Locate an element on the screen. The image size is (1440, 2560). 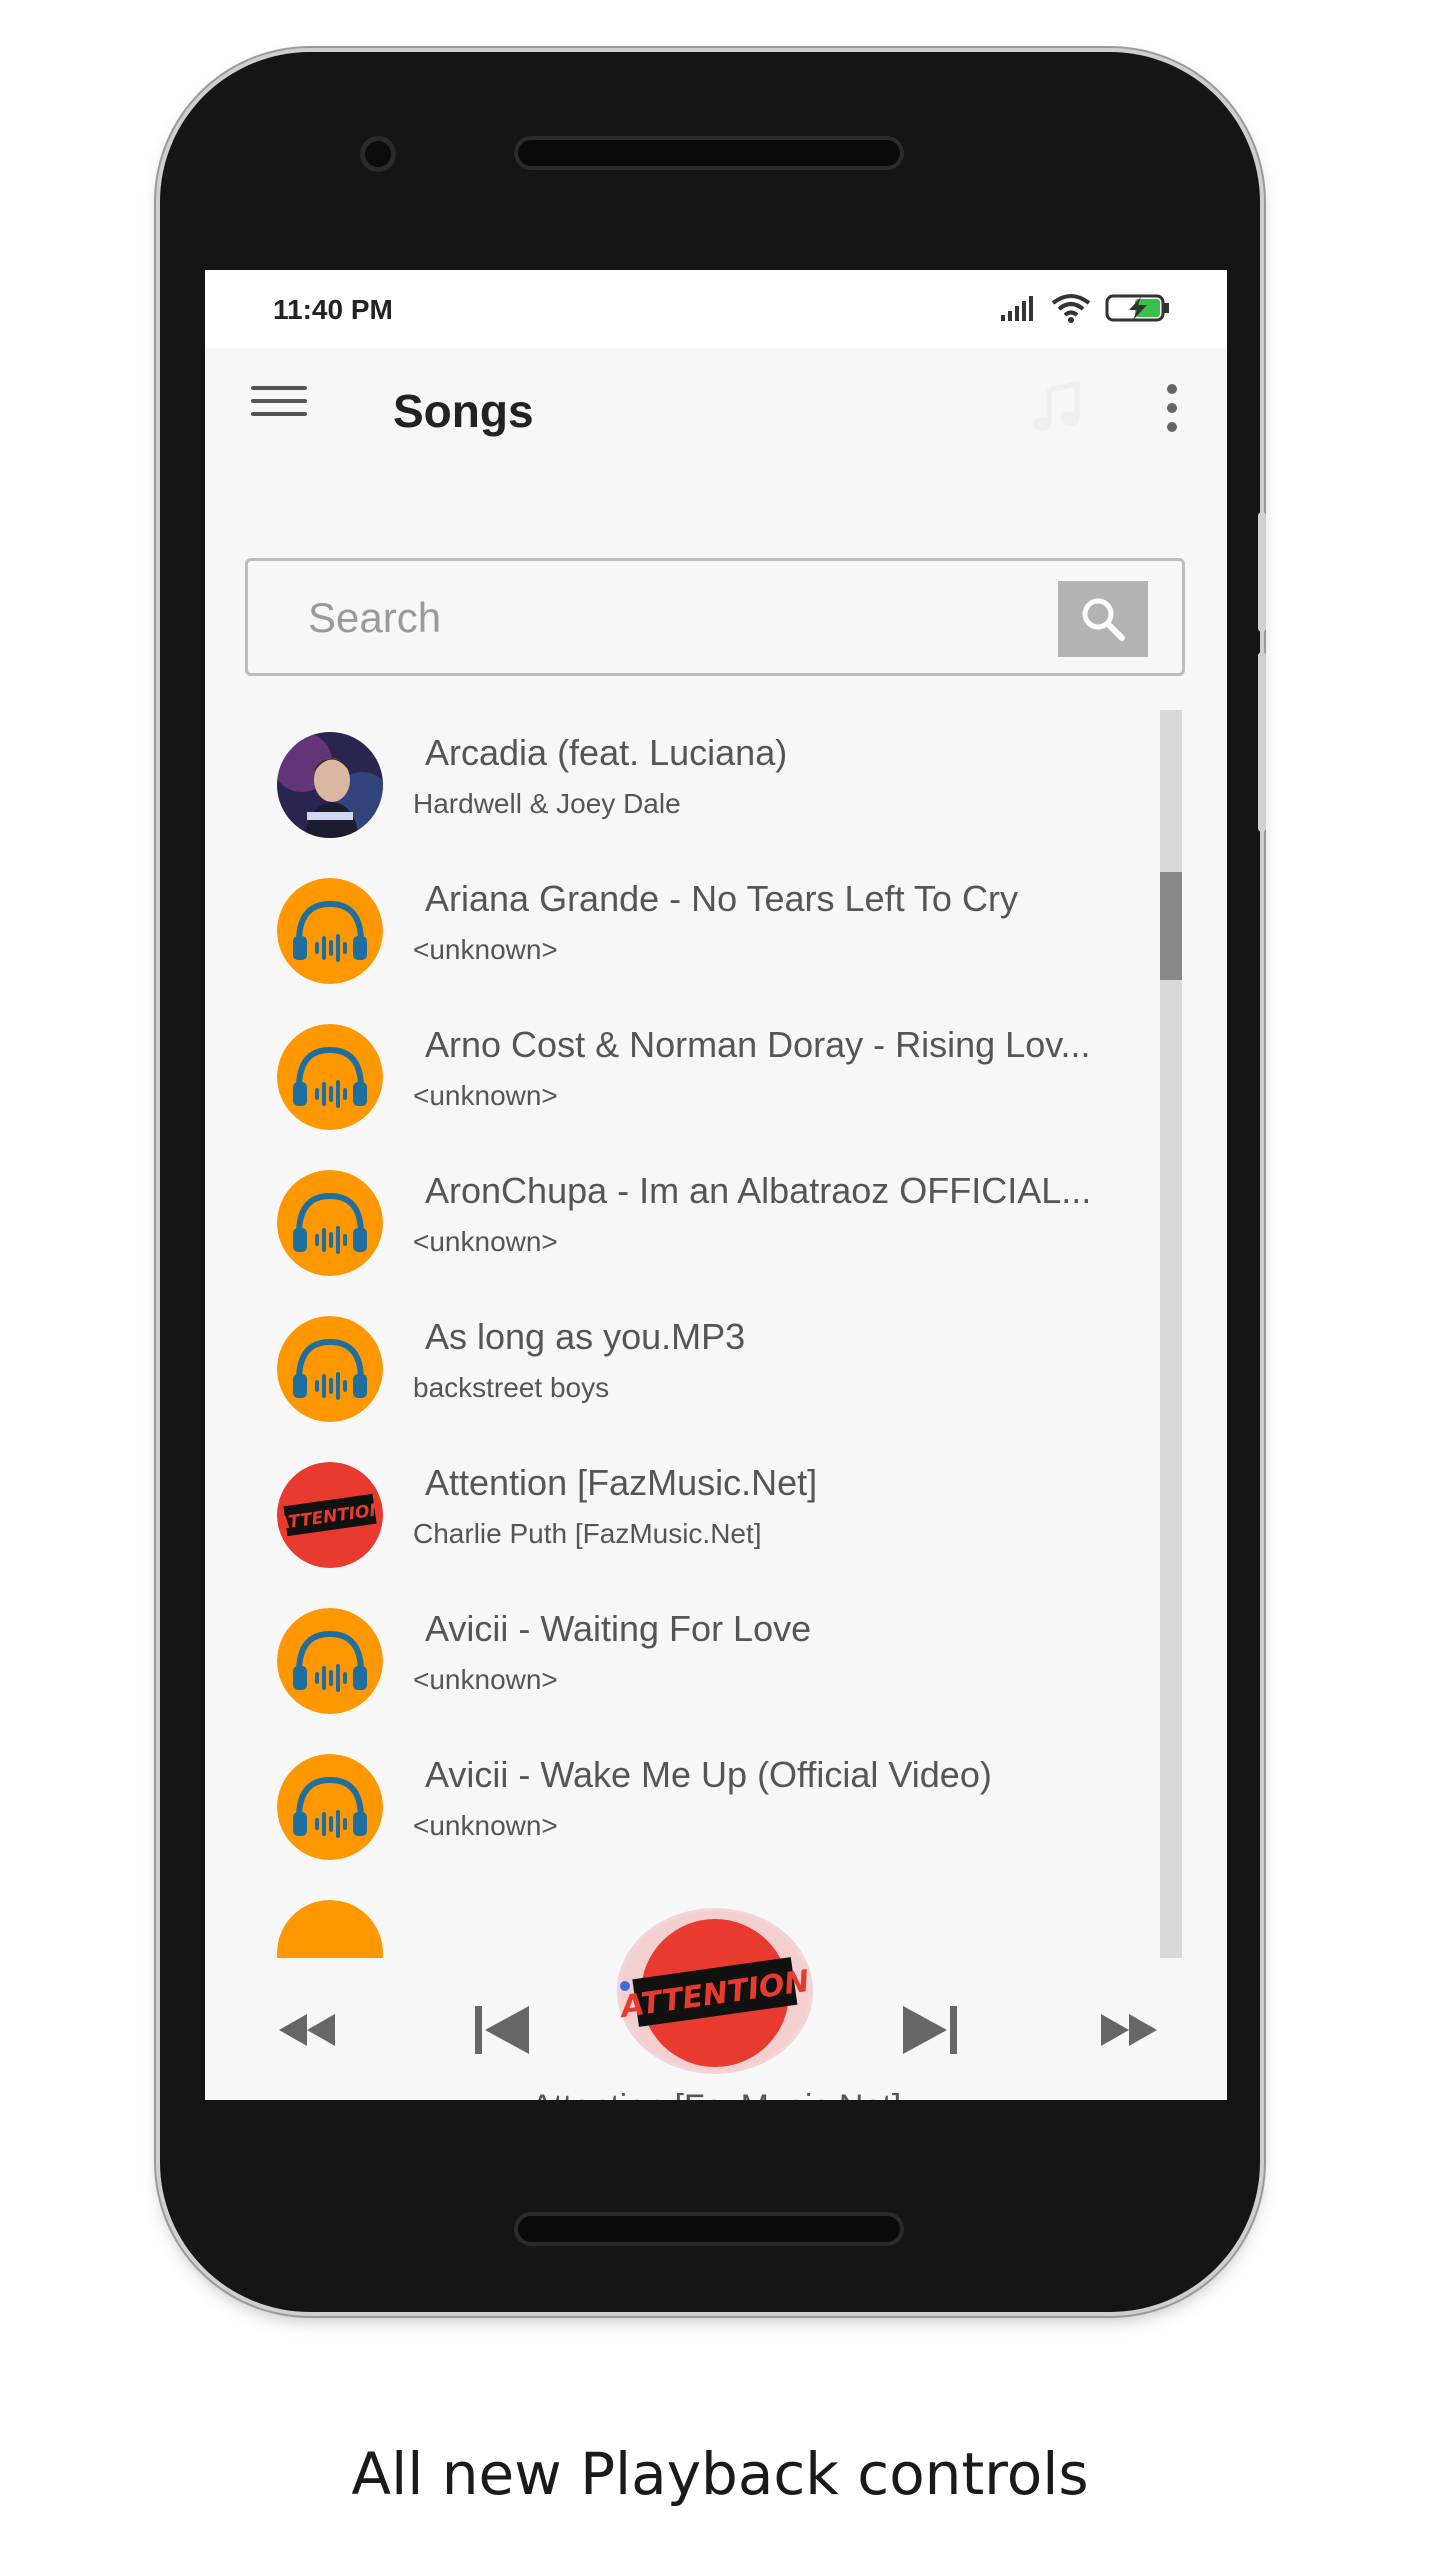
now-playing-title: Attention [FazMusic.Net] is located at coordinates (716, 2094).